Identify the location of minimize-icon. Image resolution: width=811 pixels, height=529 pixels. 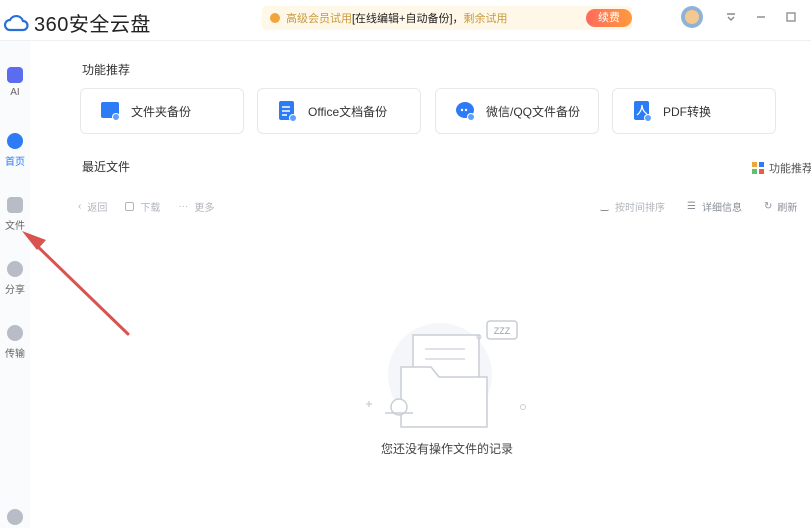
(761, 17).